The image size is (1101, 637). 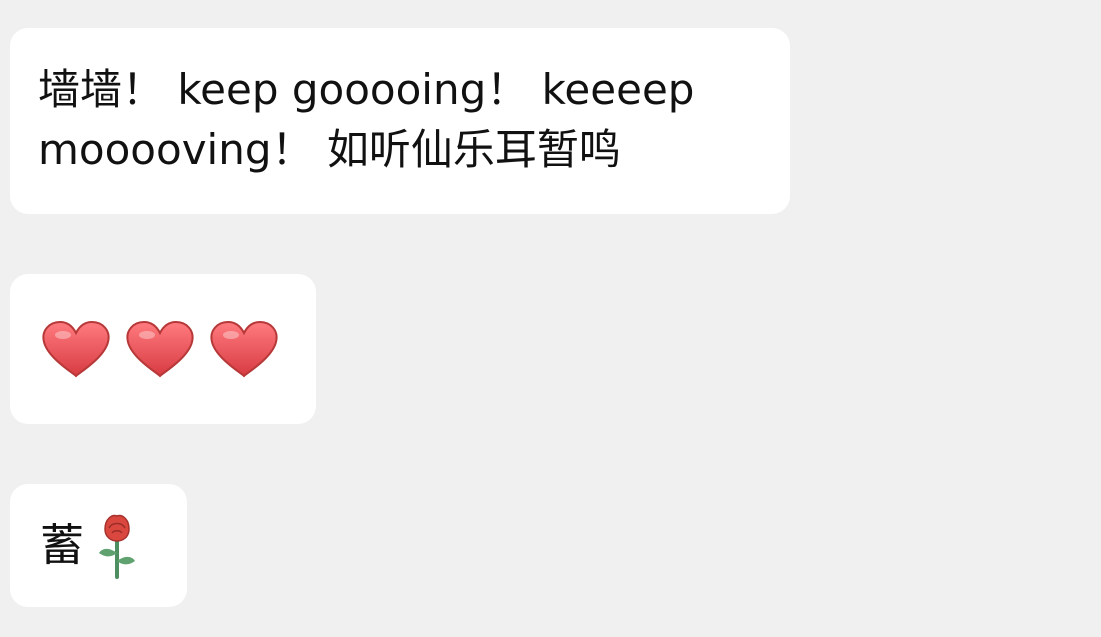 I want to click on emoji-row, so click(x=160, y=349).